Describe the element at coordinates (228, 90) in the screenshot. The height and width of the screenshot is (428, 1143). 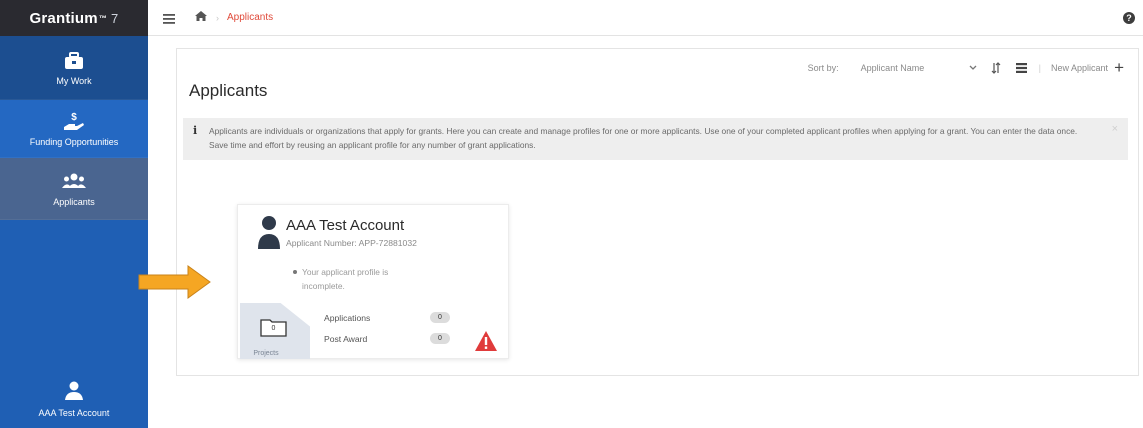
I see `page-title: Applicants` at that location.